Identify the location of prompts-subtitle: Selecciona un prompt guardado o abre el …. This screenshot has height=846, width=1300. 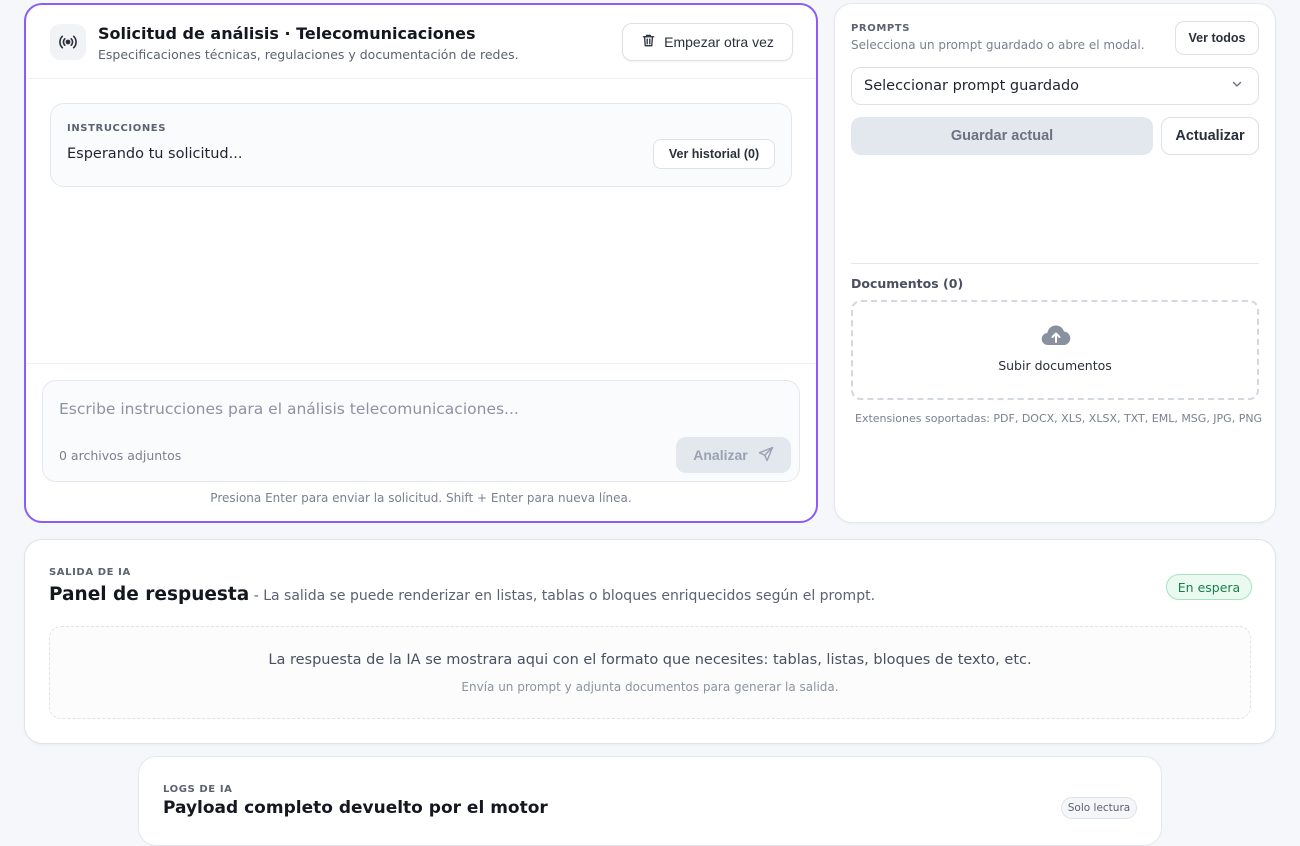
(998, 45).